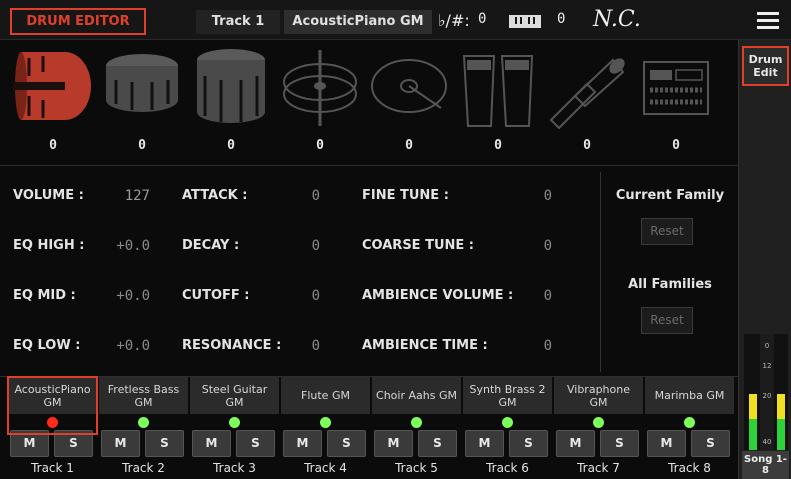  I want to click on coarse-tune-value: 0, so click(536, 246).